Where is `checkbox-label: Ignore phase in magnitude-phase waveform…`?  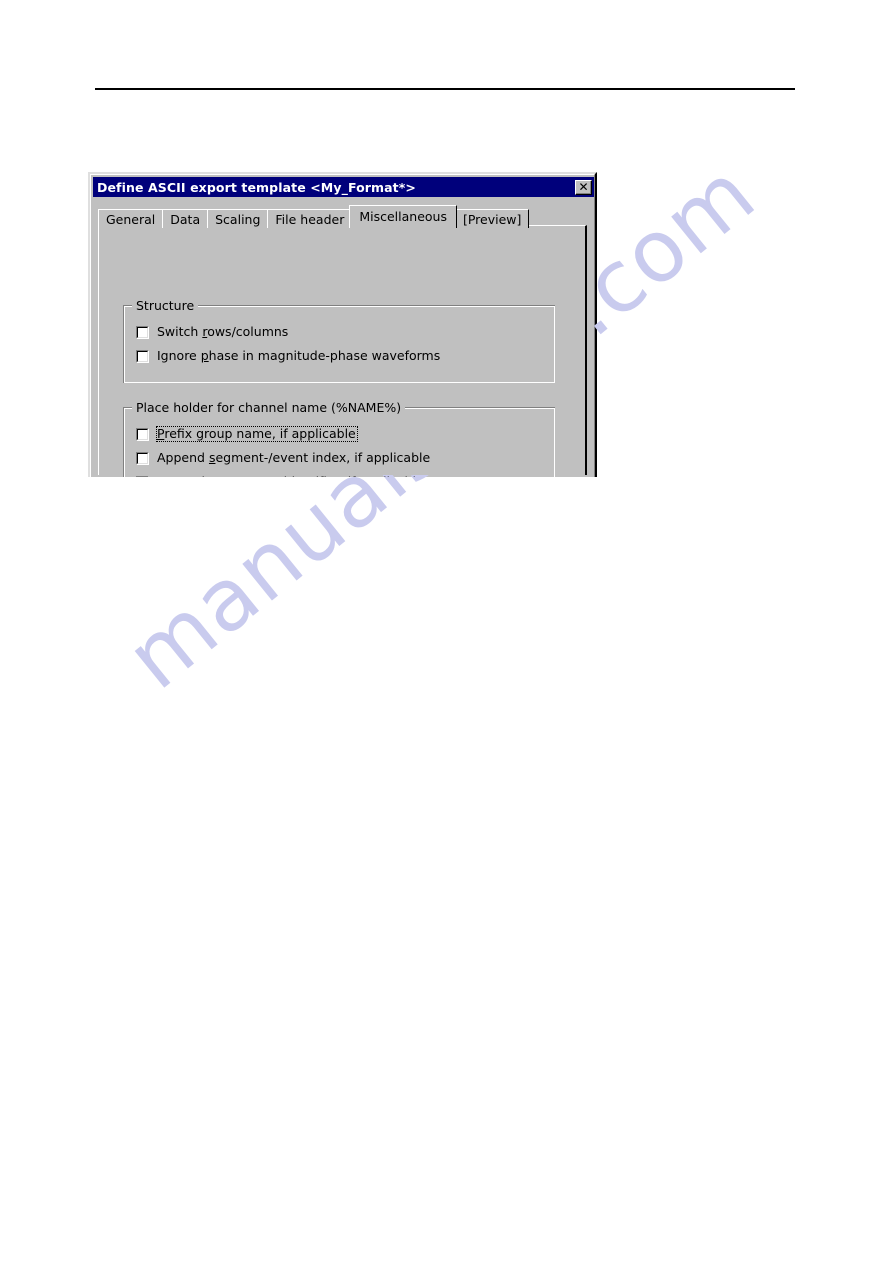
checkbox-label: Ignore phase in magnitude-phase waveform… is located at coordinates (299, 356).